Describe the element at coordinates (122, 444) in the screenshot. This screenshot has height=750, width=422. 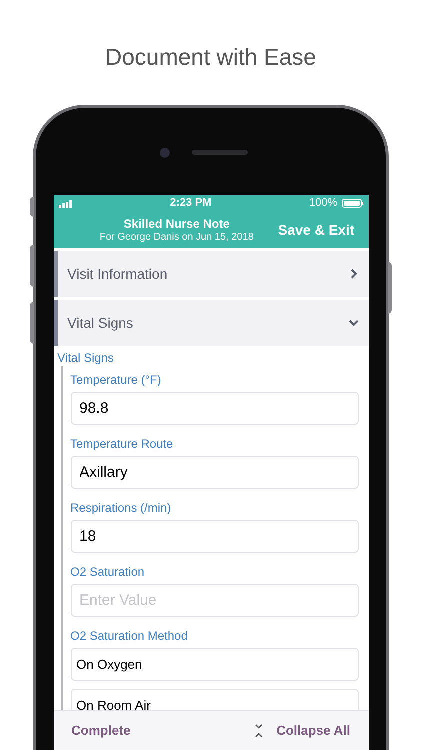
I see `field-label: Temperature Route` at that location.